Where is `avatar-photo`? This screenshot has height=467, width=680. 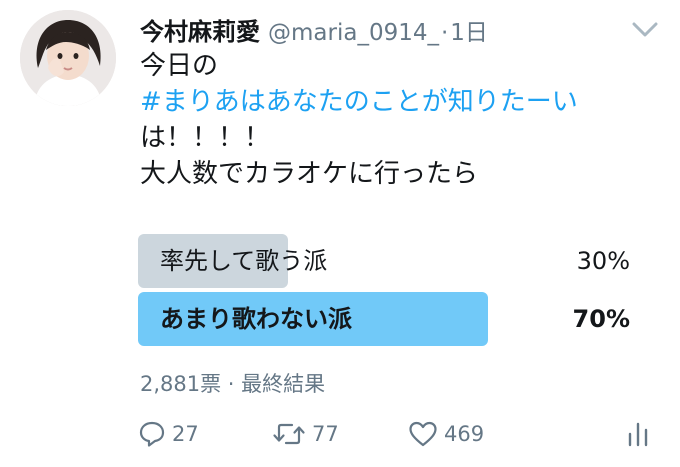
avatar-photo is located at coordinates (68, 58).